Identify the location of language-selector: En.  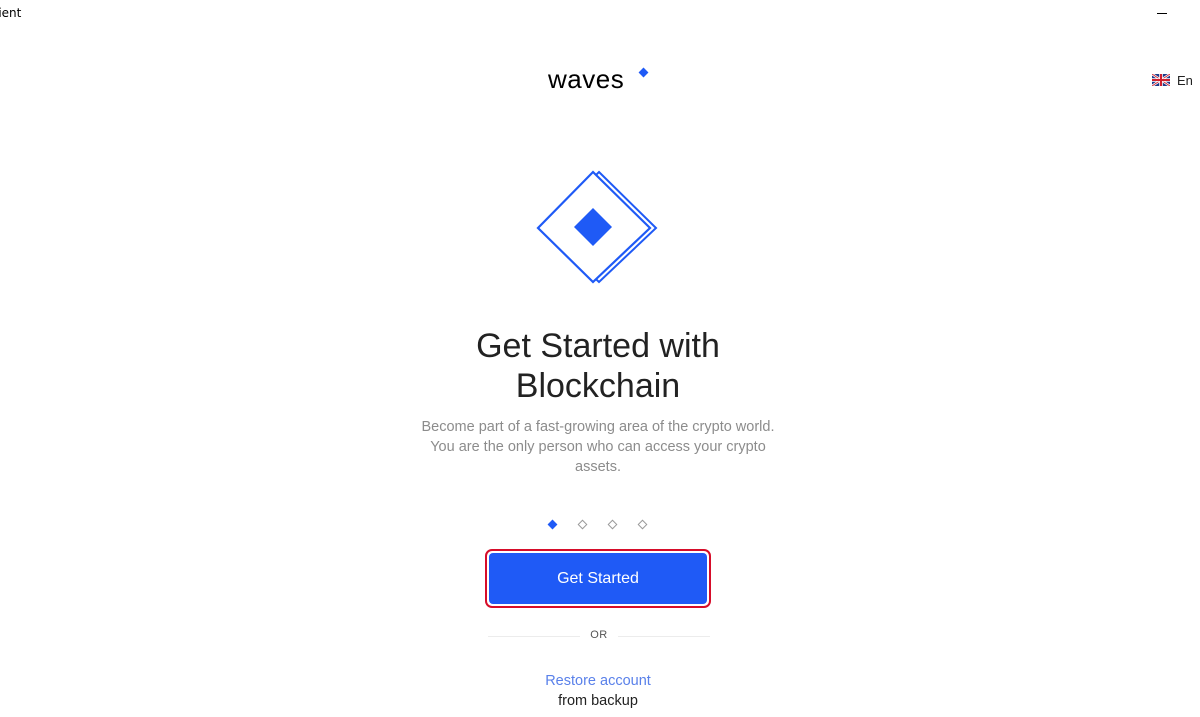
(1172, 80).